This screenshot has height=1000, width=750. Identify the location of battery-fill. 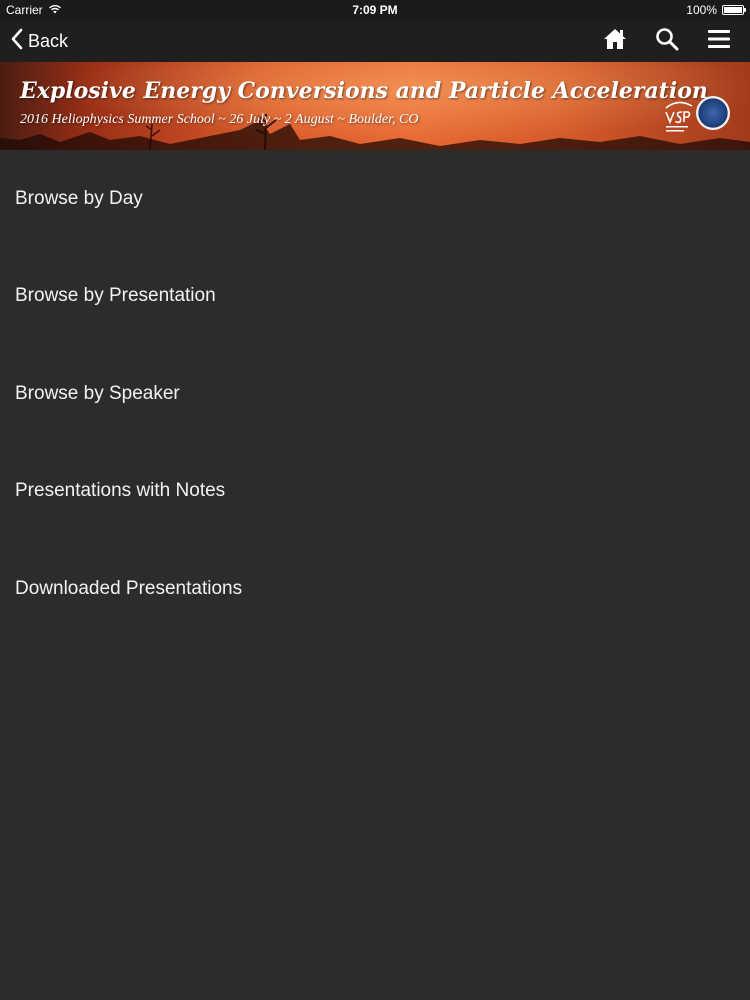
(733, 10).